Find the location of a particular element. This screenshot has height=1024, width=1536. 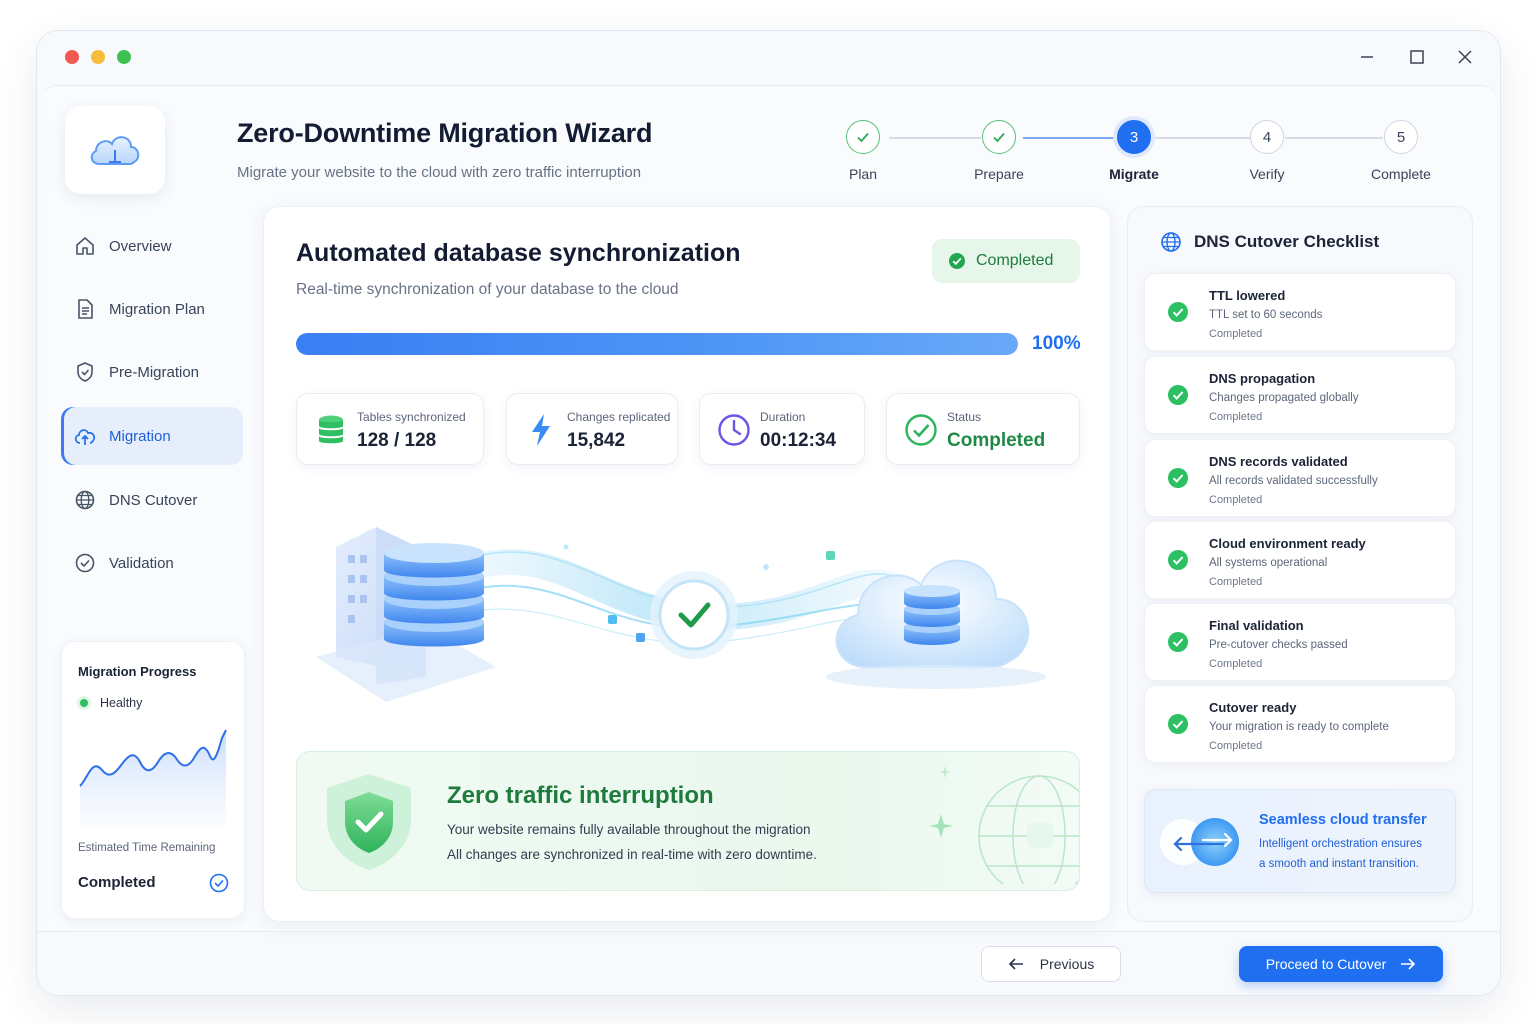

previous-button-label: Previous is located at coordinates (1067, 964).